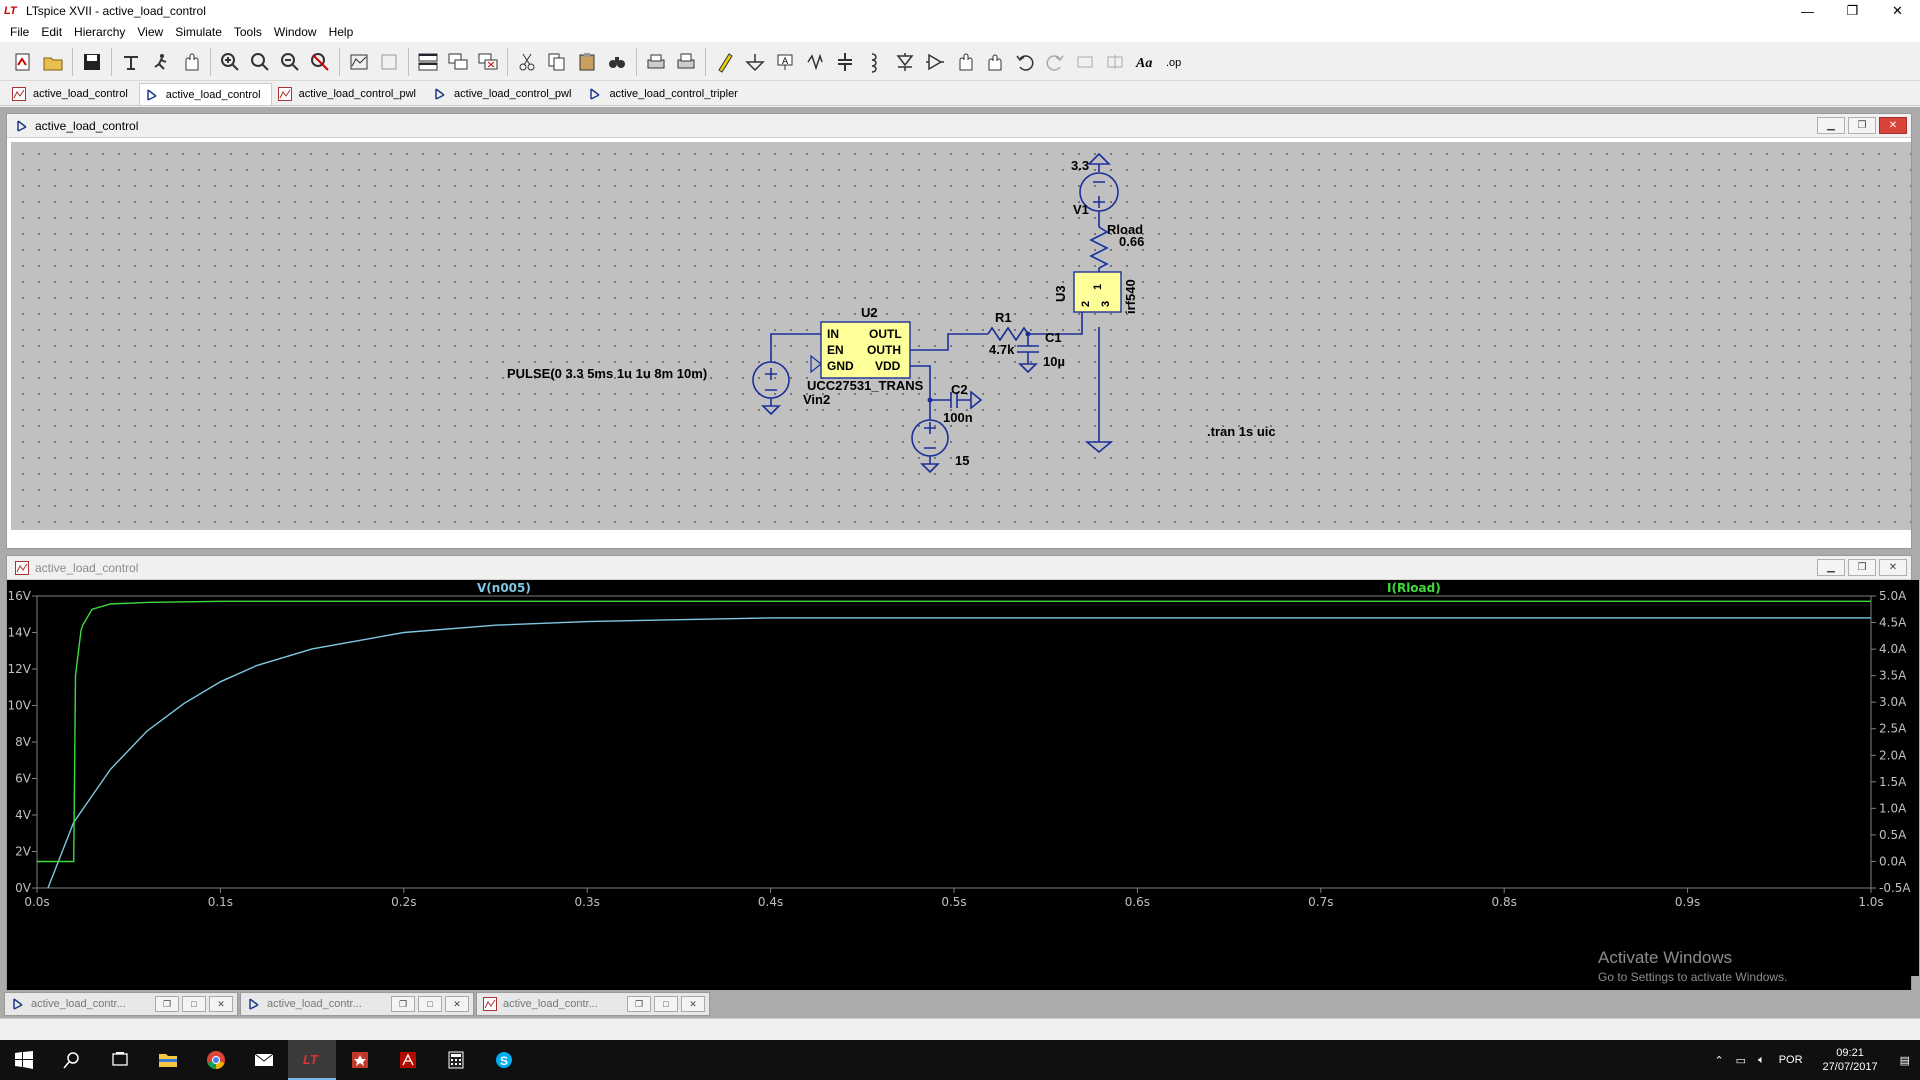 The image size is (1920, 1080). I want to click on print-setup-icon, so click(686, 62).